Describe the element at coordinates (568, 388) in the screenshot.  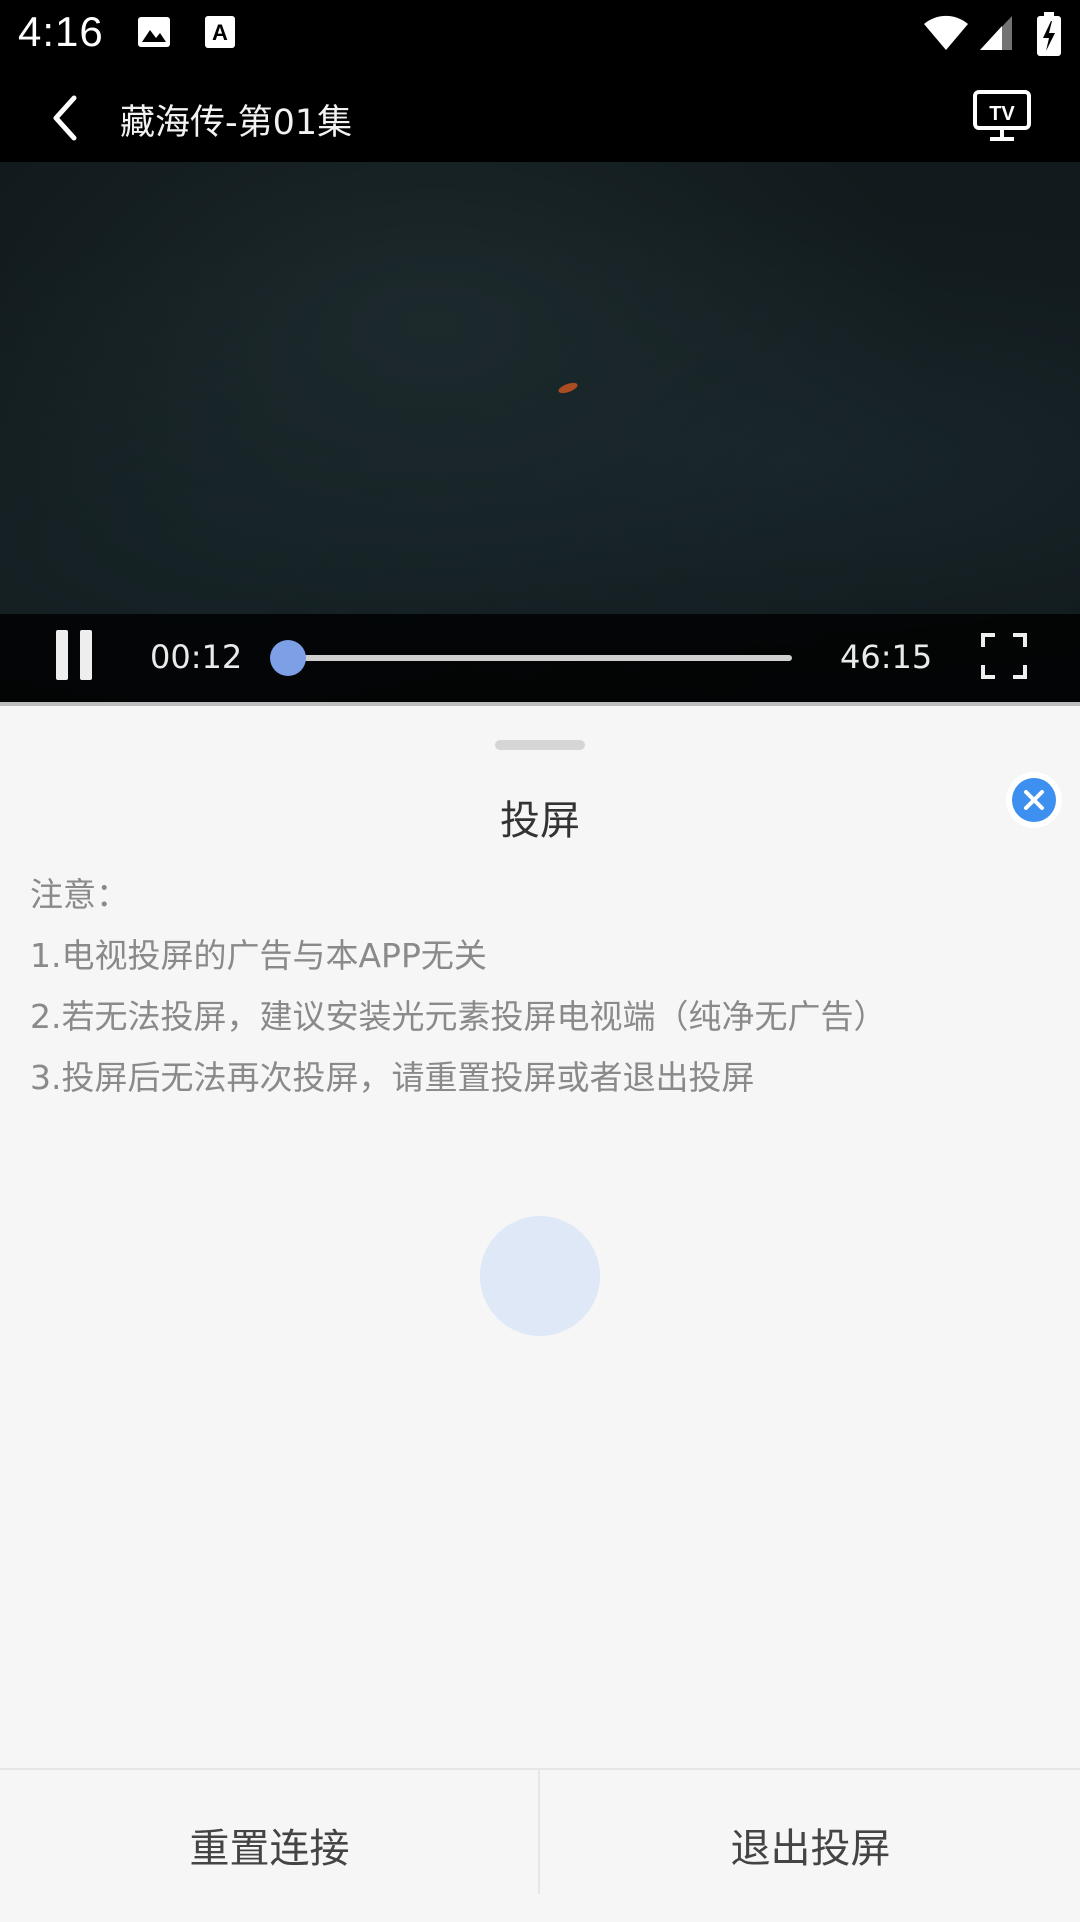
I see `video-frame-highlight` at that location.